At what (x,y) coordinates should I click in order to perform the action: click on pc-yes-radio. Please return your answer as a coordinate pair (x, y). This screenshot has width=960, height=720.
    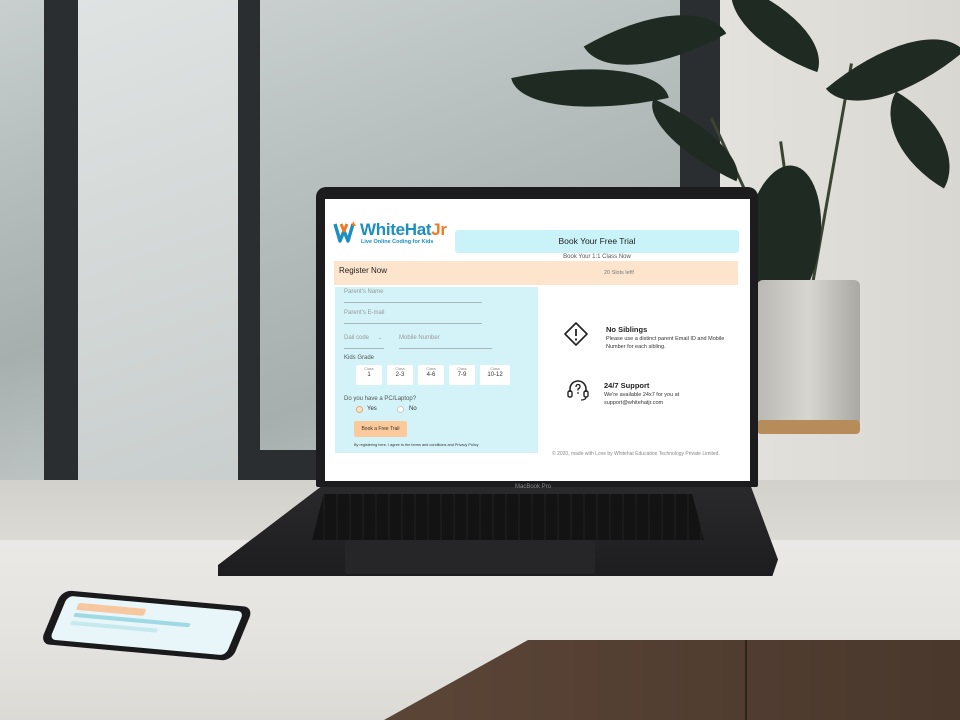
    Looking at the image, I should click on (359, 409).